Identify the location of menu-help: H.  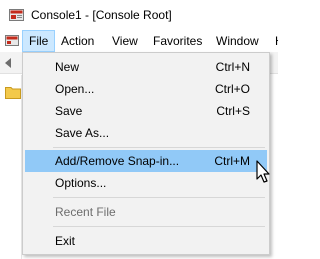
(273, 41).